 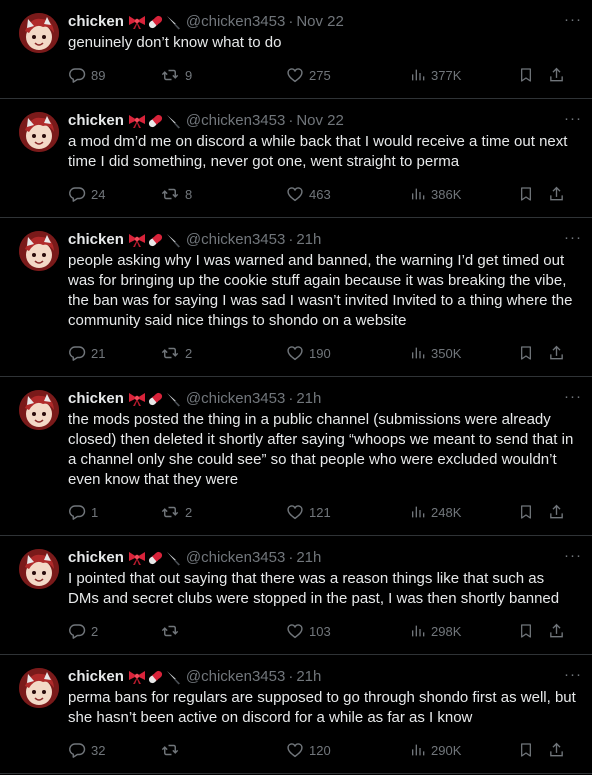 I want to click on view-count: 386K, so click(x=446, y=194).